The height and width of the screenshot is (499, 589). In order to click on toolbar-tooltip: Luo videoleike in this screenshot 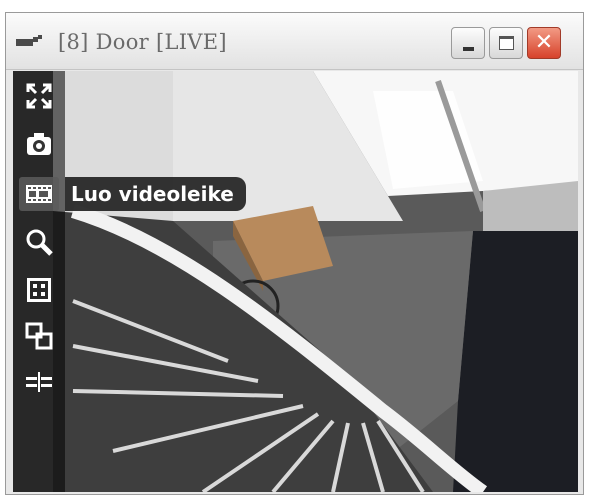, I will do `click(155, 194)`.